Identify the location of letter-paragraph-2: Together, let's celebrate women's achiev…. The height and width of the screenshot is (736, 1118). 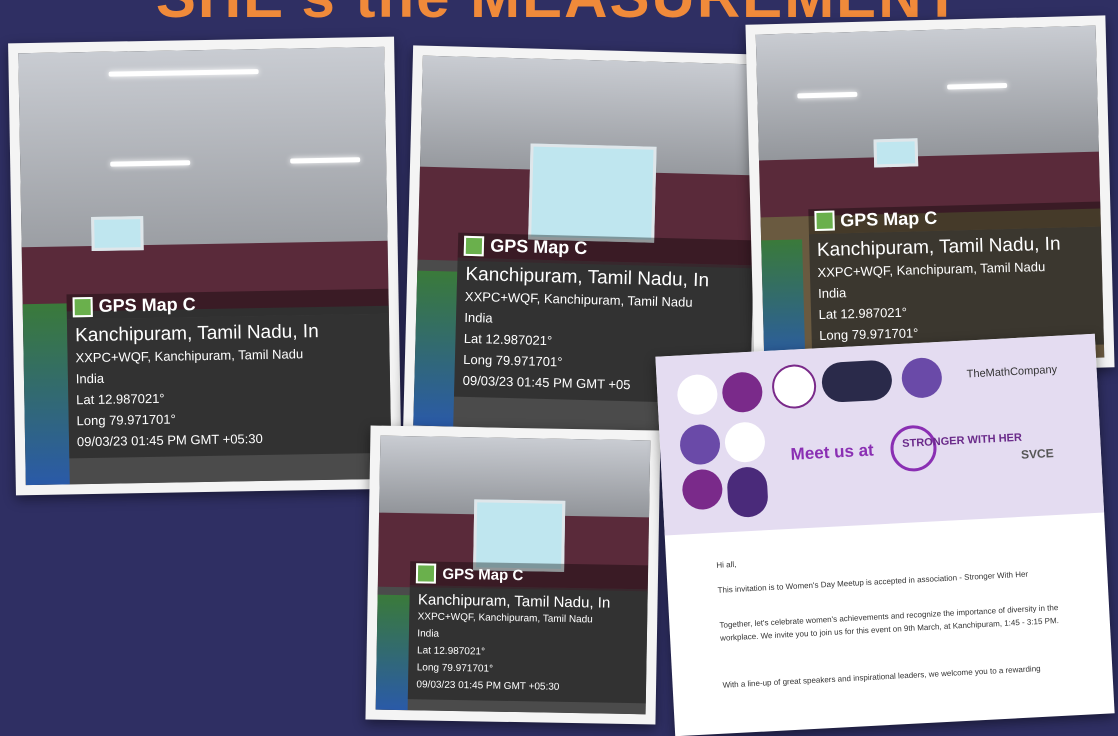
(889, 623).